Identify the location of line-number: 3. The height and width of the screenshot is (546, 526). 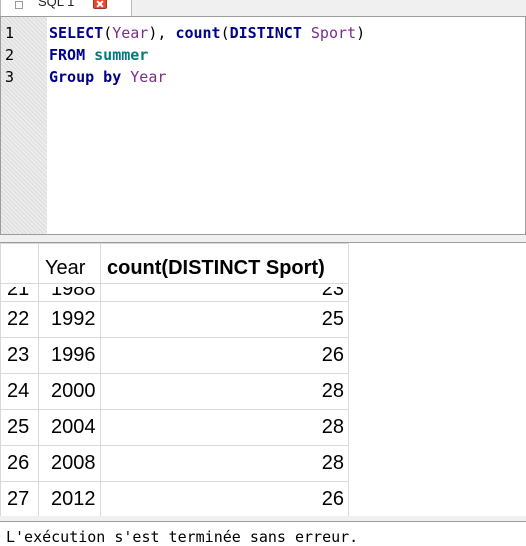
(10, 77).